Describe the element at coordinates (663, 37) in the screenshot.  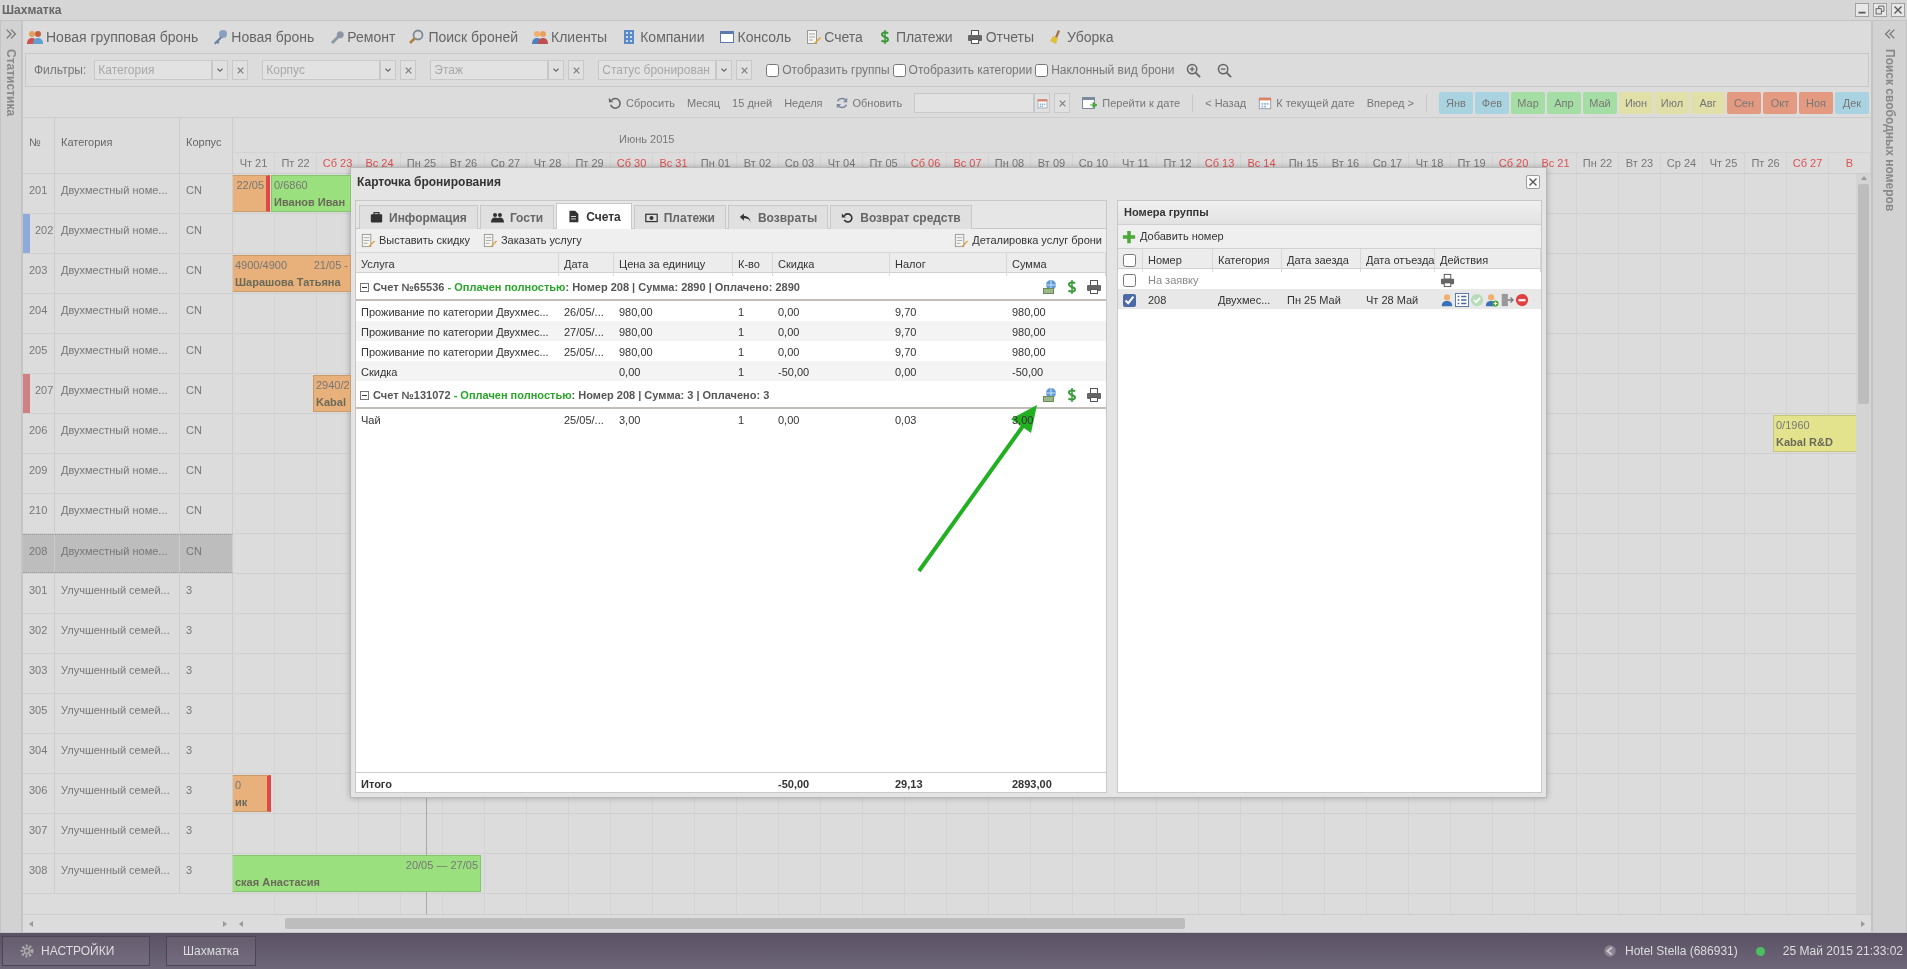
I see `toolbar-button: Компании` at that location.